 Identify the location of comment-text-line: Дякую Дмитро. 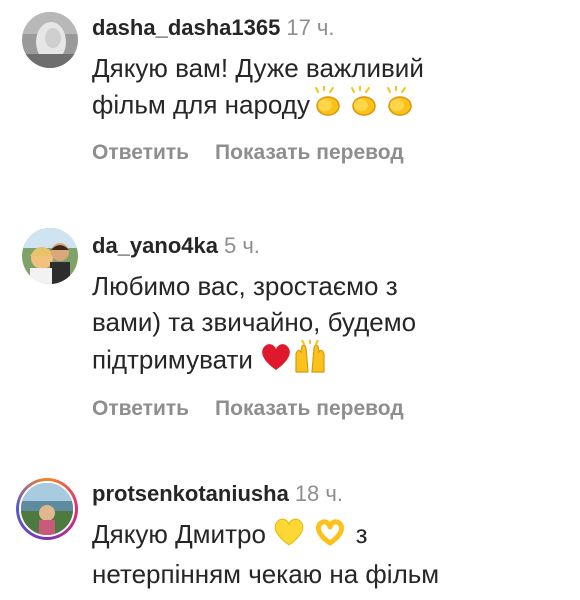
(179, 534).